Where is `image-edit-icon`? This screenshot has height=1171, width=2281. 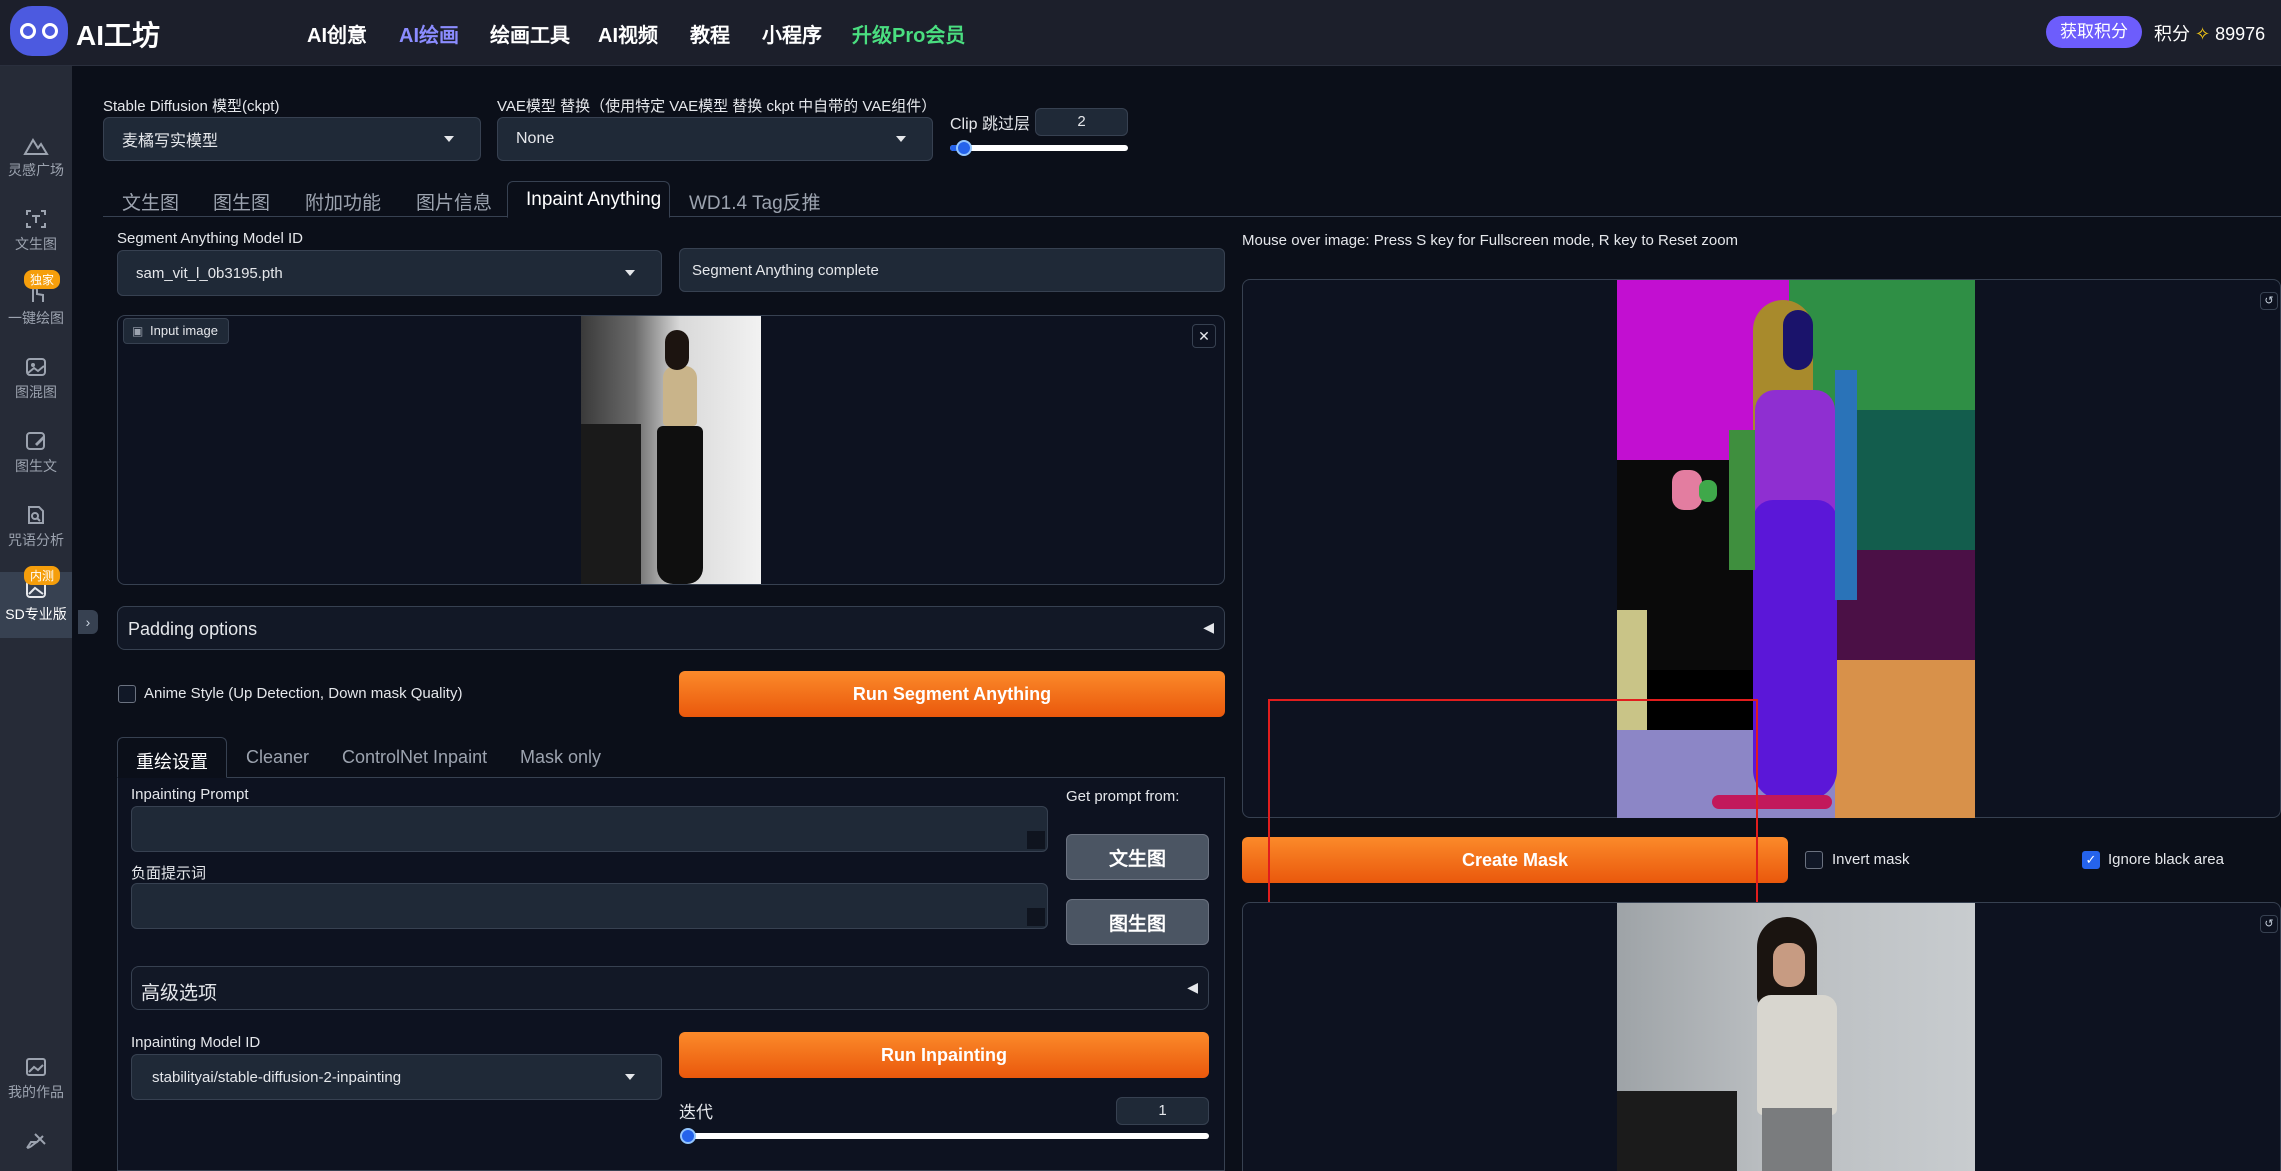
image-edit-icon is located at coordinates (35, 441).